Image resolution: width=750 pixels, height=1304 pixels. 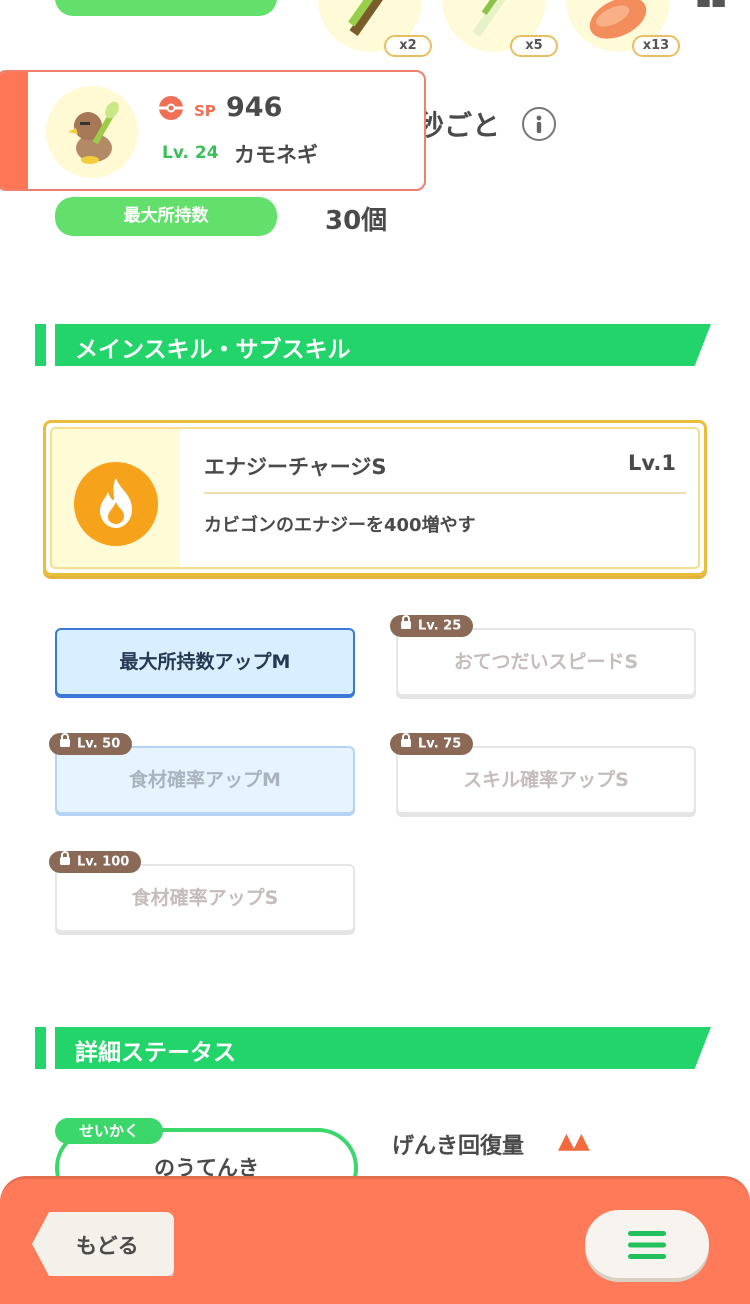 What do you see at coordinates (92, 132) in the screenshot?
I see `pokemon-avatar` at bounding box center [92, 132].